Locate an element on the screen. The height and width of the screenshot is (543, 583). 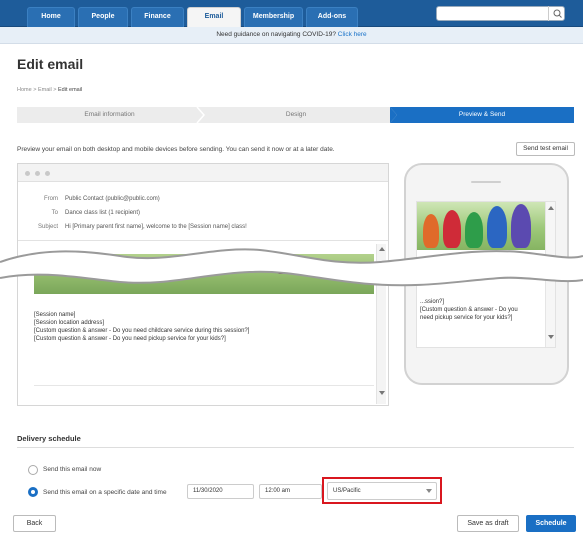
breadcrumb-current: Edit email is located at coordinates (70, 90).